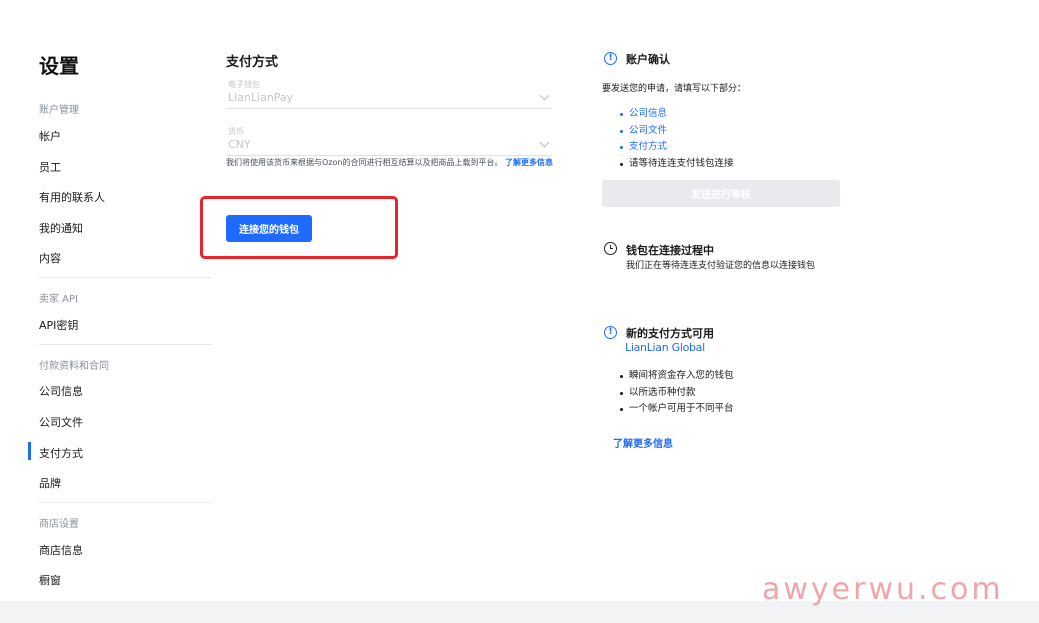 The image size is (1039, 623). What do you see at coordinates (50, 258) in the screenshot?
I see `sidebar-item-content: 内容` at bounding box center [50, 258].